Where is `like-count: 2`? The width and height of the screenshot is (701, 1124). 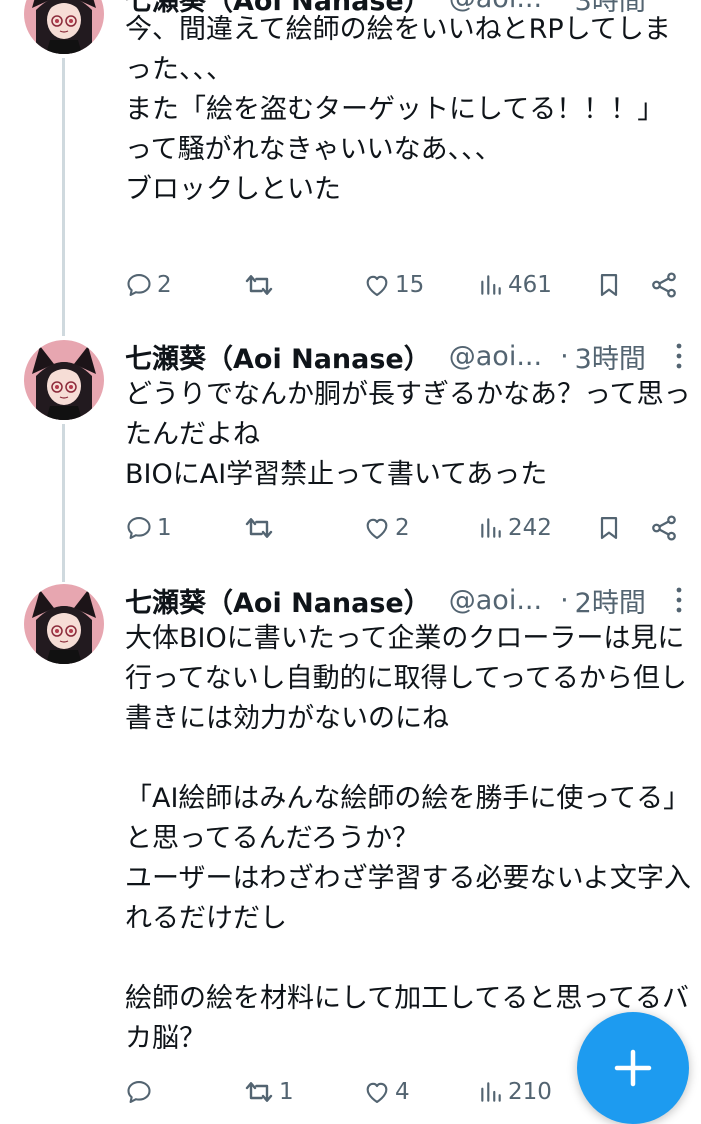 like-count: 2 is located at coordinates (402, 528).